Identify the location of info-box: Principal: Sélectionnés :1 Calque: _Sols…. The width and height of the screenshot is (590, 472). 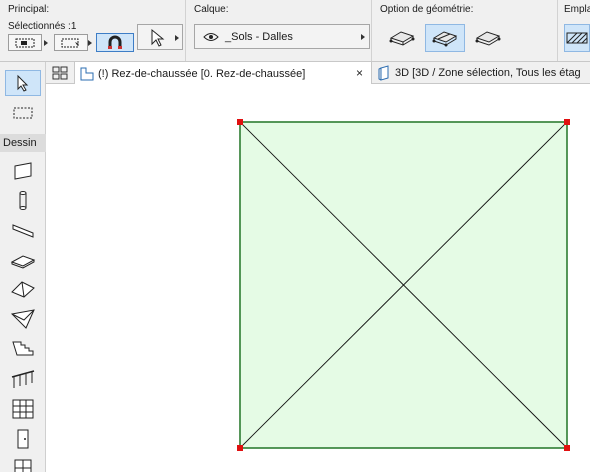
(295, 31).